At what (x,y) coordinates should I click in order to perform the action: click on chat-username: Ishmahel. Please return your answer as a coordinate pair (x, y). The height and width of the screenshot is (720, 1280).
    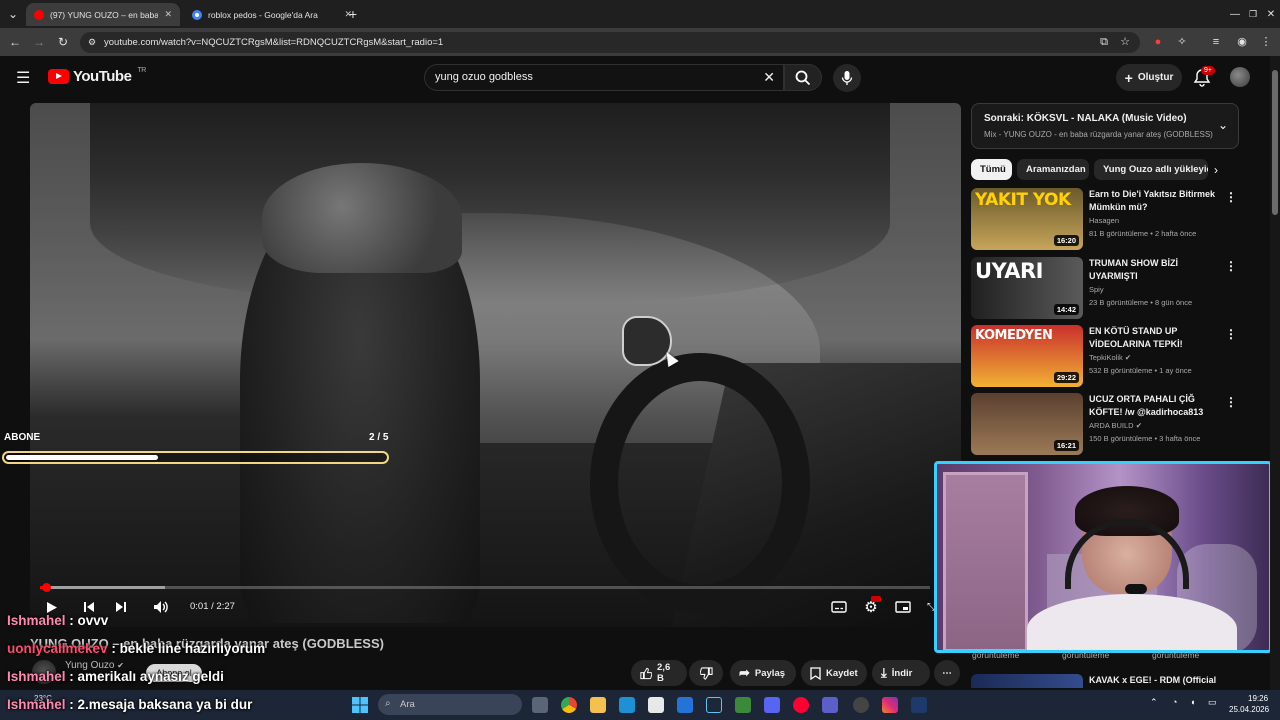
    Looking at the image, I should click on (36, 704).